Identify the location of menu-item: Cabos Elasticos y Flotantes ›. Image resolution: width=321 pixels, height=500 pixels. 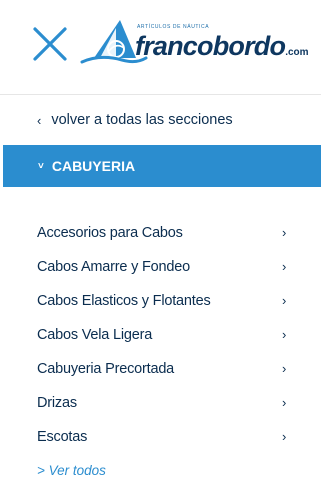
(160, 302).